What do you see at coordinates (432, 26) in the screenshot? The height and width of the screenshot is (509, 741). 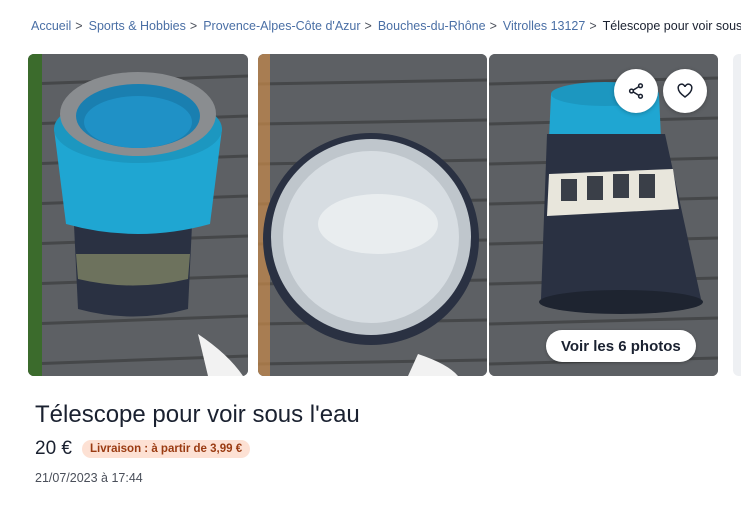 I see `breadcrumb-department: Bouches-du-Rhône` at bounding box center [432, 26].